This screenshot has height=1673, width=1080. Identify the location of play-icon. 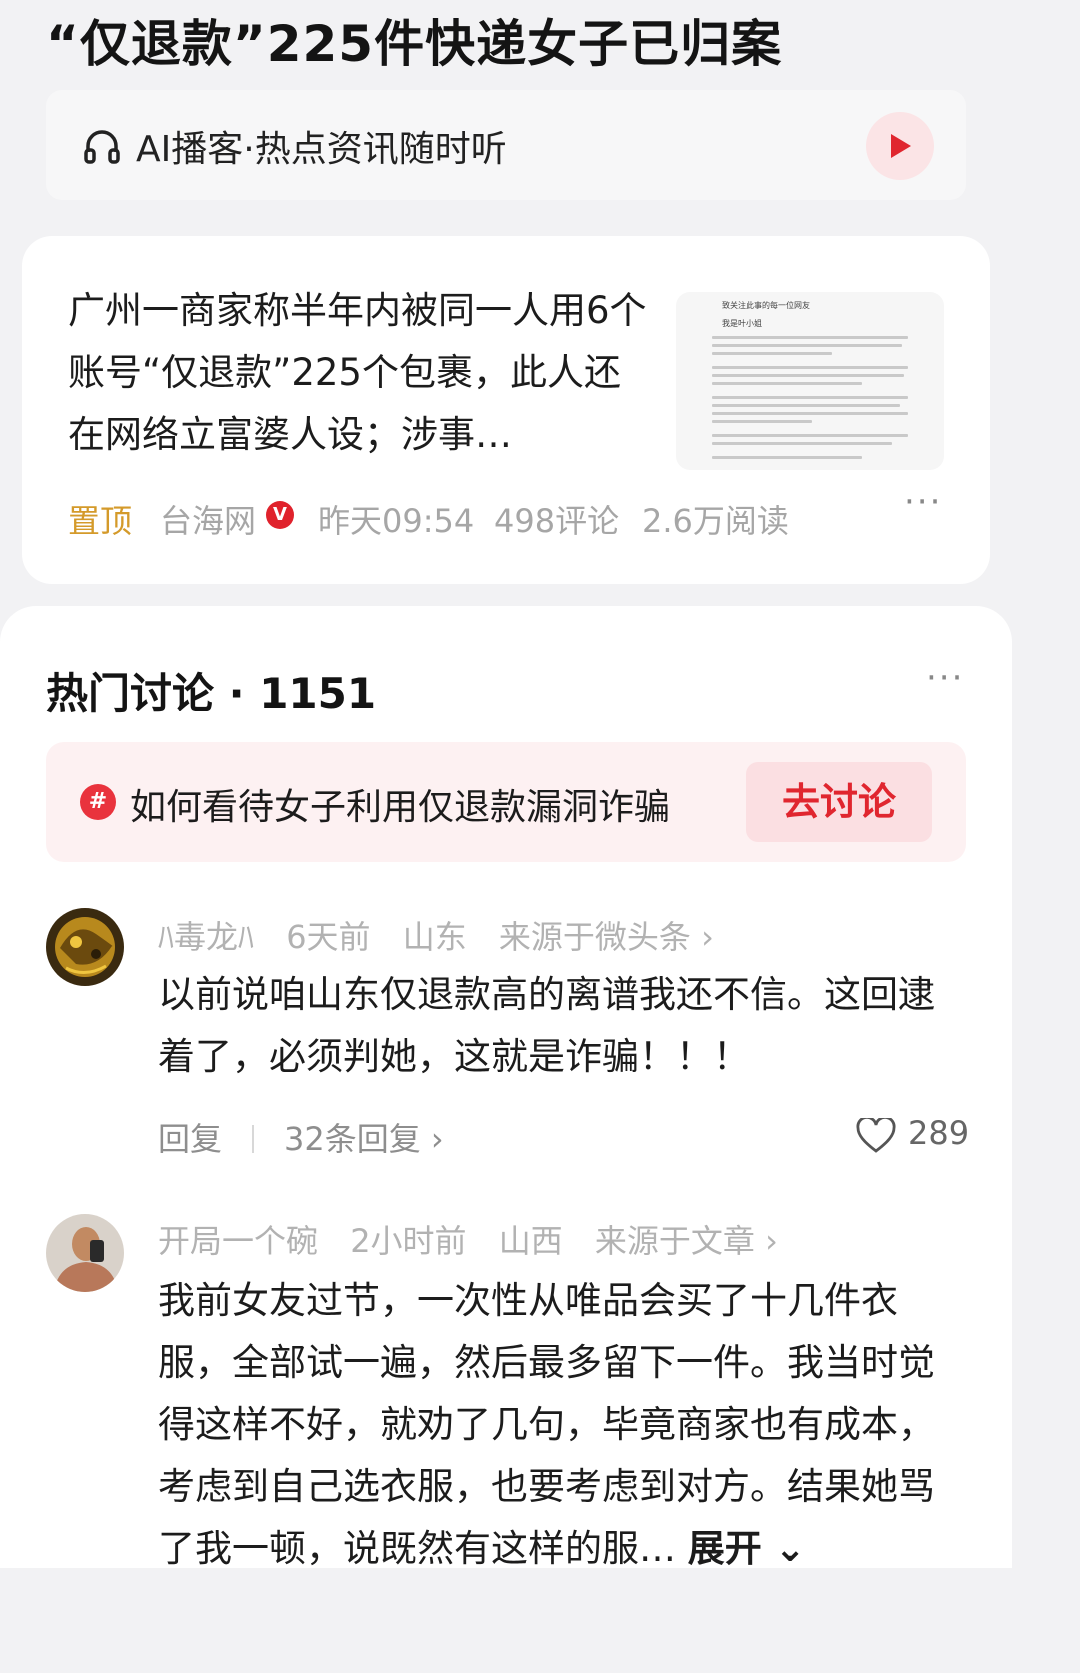
(901, 146).